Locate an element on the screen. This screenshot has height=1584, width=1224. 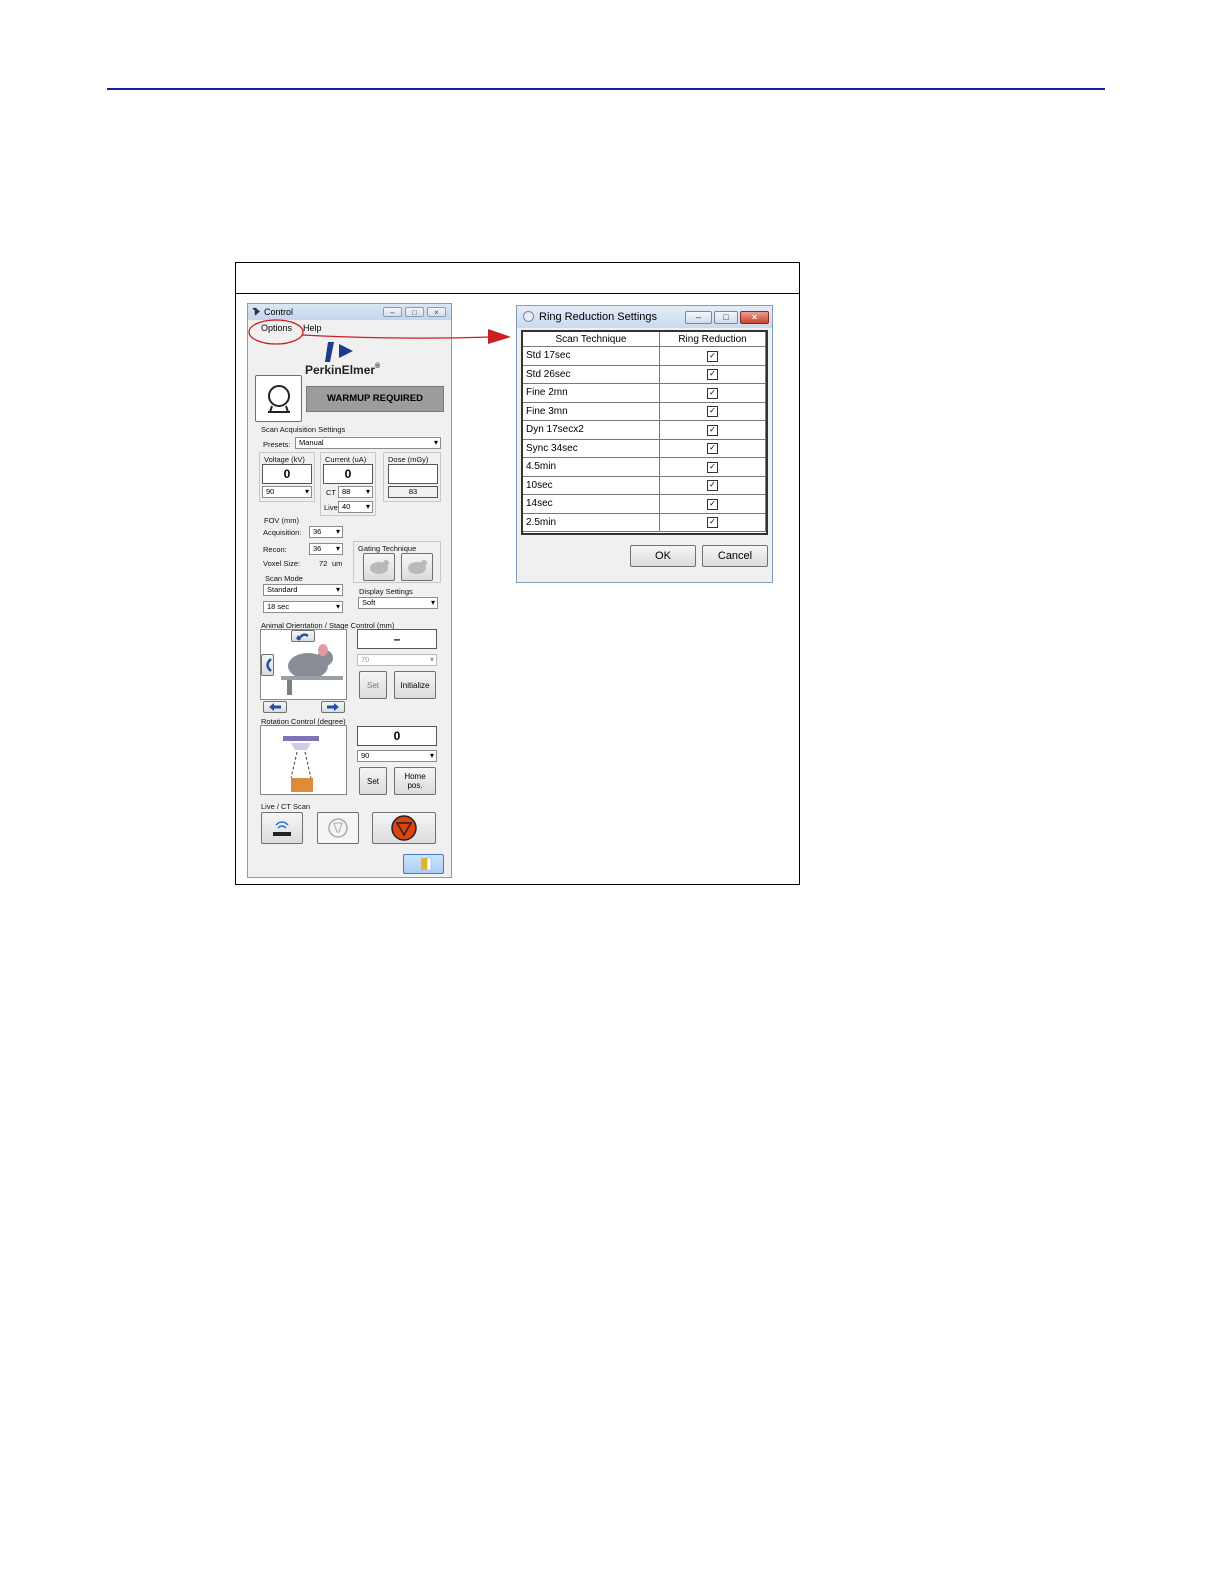
fov-recon-label: Recon: is located at coordinates (275, 549).